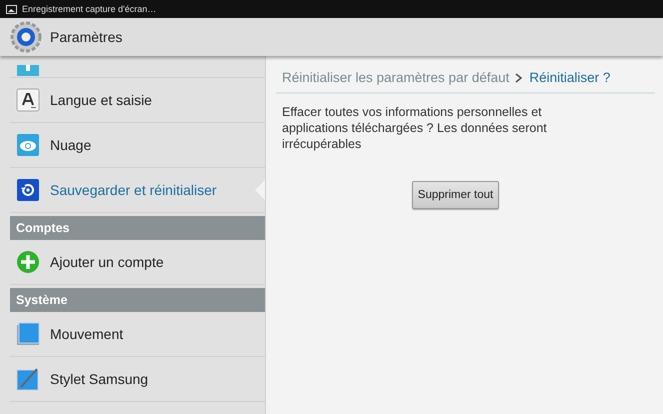  I want to click on picture-icon, so click(11, 9).